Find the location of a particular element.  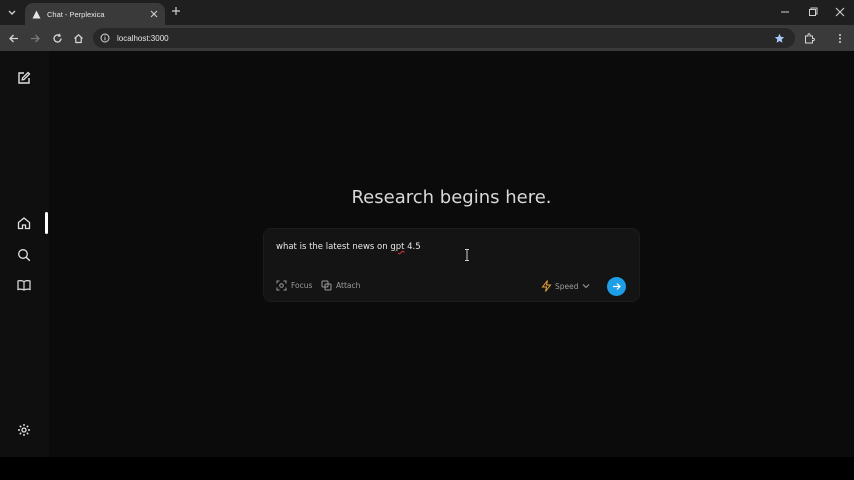

minimize-icon is located at coordinates (785, 12).